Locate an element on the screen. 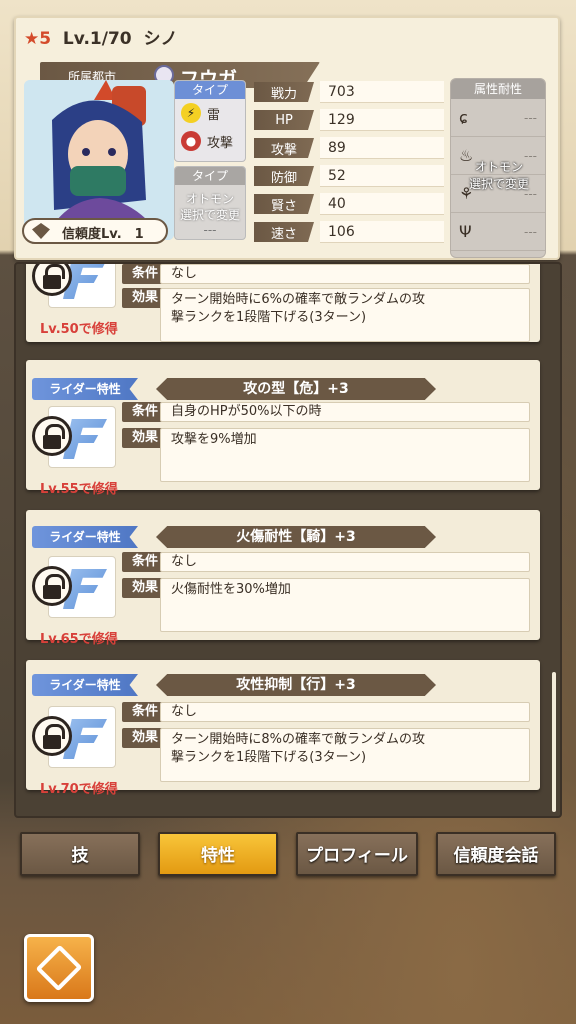  resistance-panel: 属性耐性 ɕ --- ♨ --- ⚘ --- Ψ --- オトモン 選択で変更 is located at coordinates (498, 168).